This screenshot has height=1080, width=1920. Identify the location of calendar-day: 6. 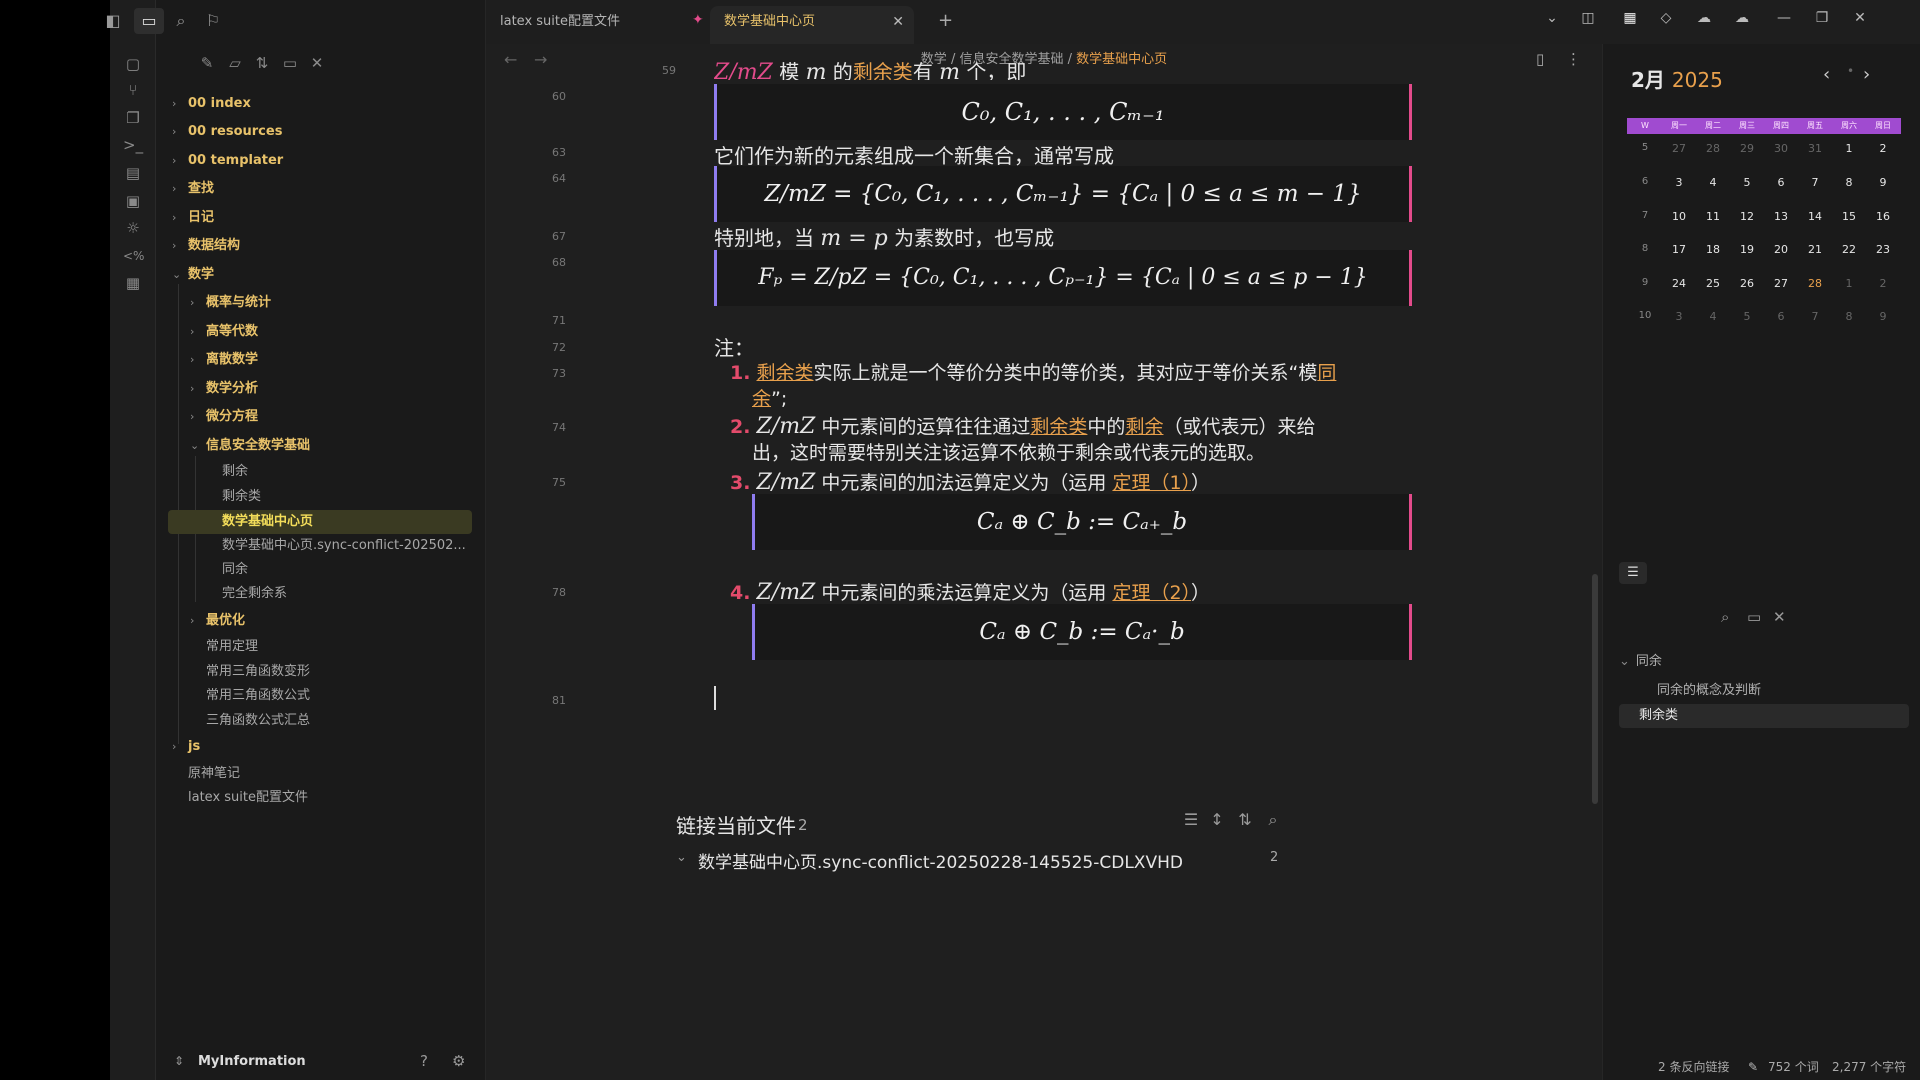
(1781, 182).